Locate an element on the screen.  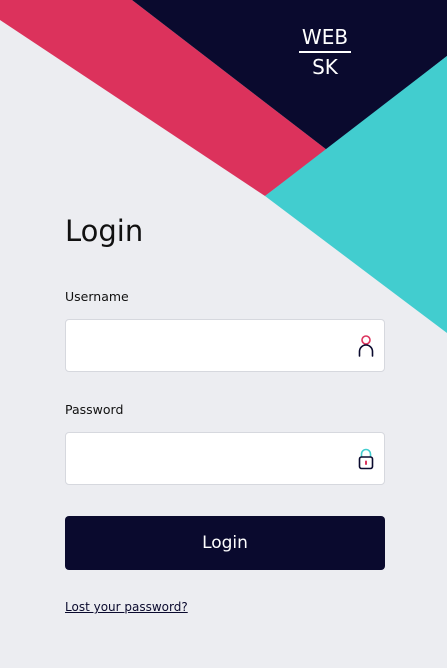
password-label: Password is located at coordinates (94, 409).